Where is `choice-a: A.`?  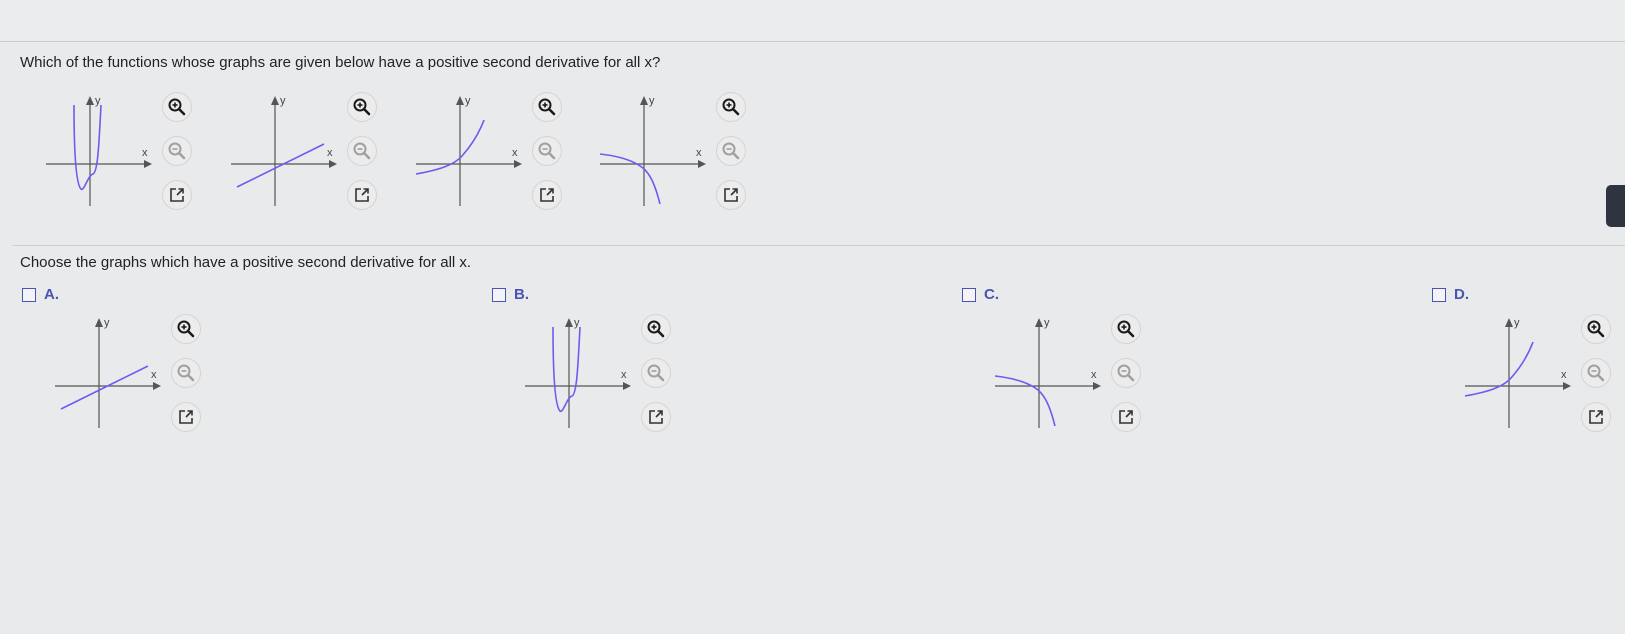
choice-a: A. is located at coordinates (40, 294).